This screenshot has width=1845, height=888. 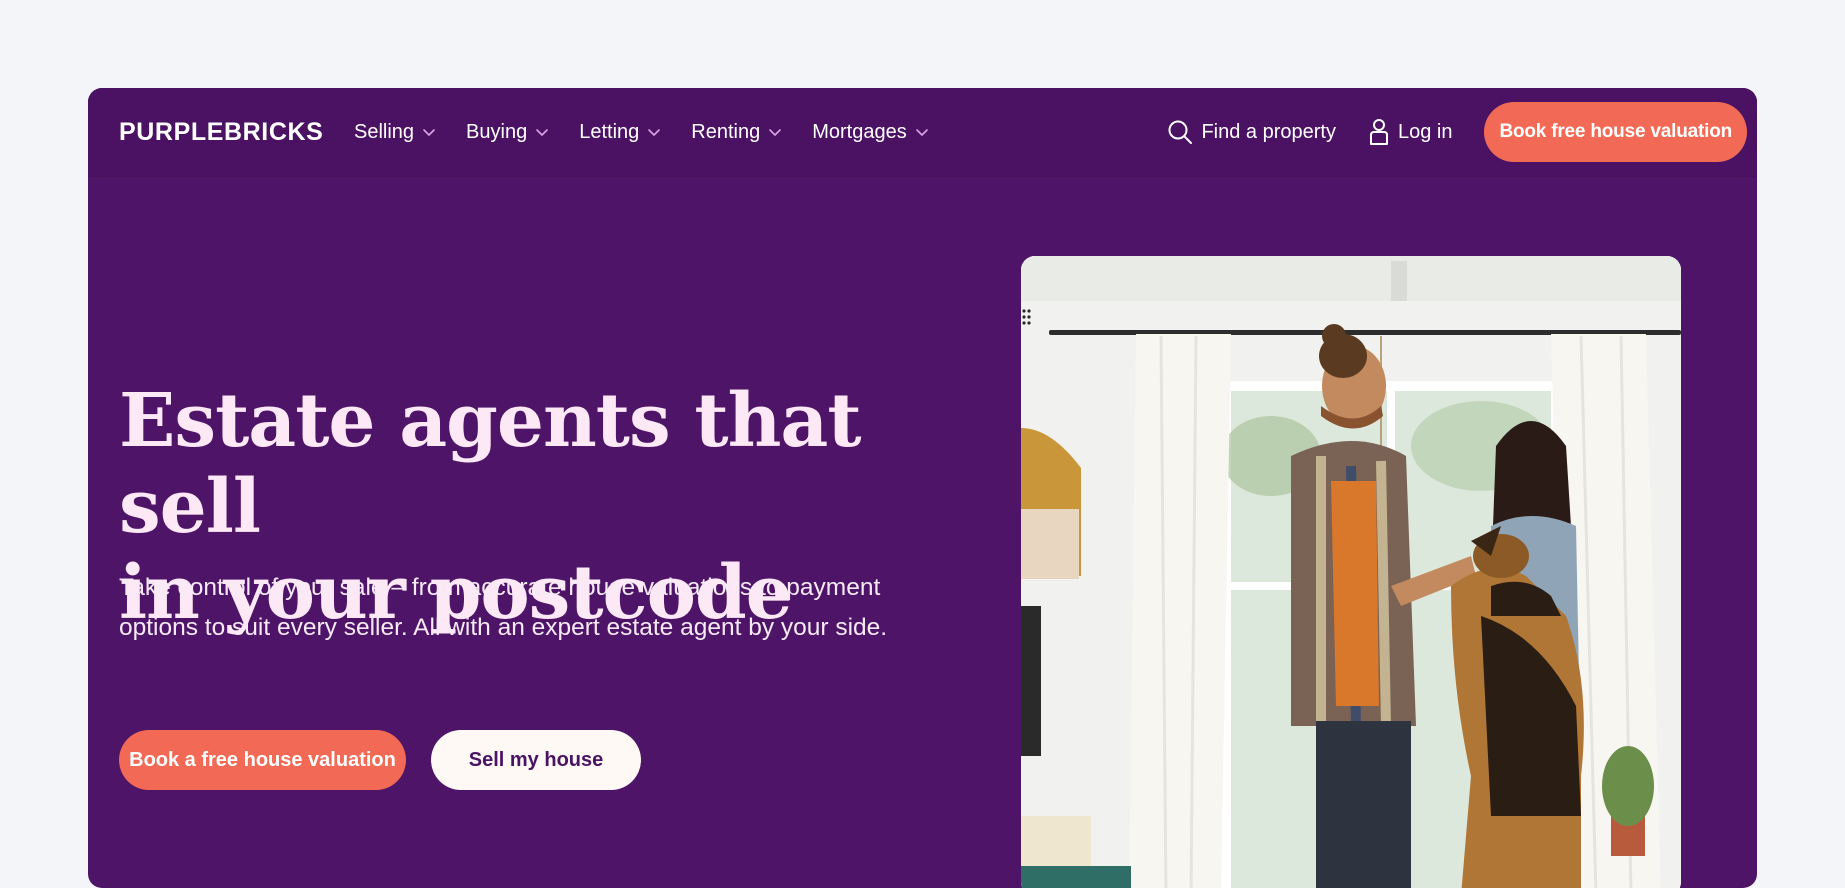 What do you see at coordinates (859, 131) in the screenshot?
I see `menu-item-label: Mortgages` at bounding box center [859, 131].